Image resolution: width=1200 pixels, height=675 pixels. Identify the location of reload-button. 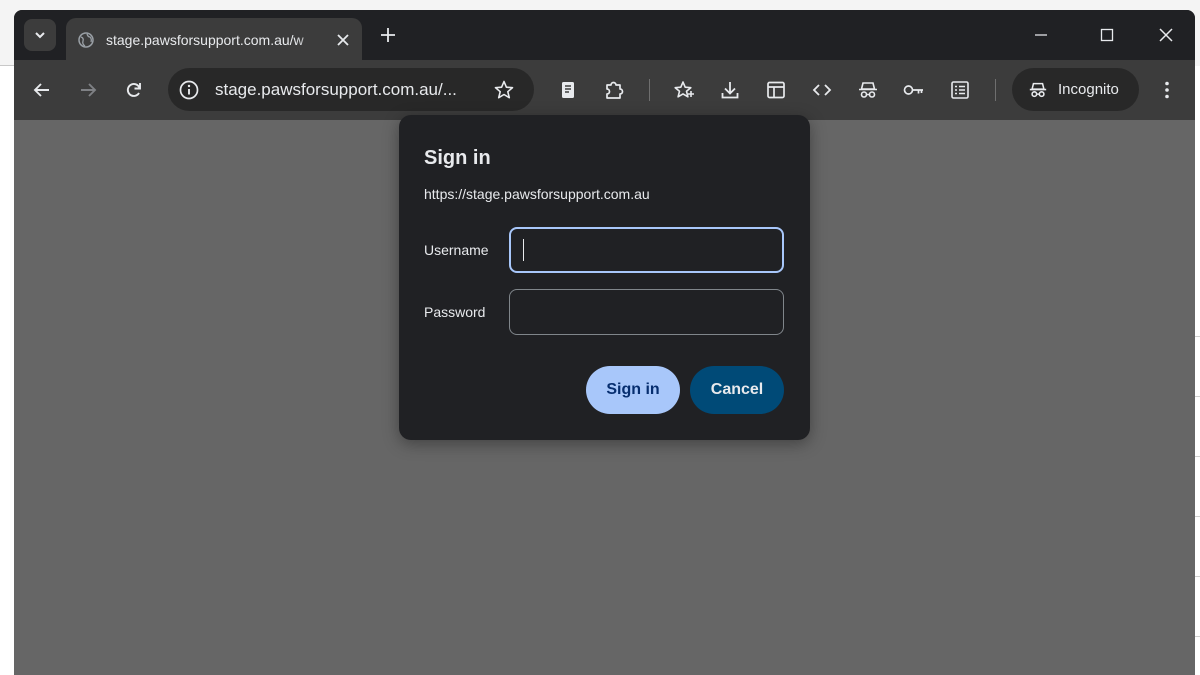
(134, 90).